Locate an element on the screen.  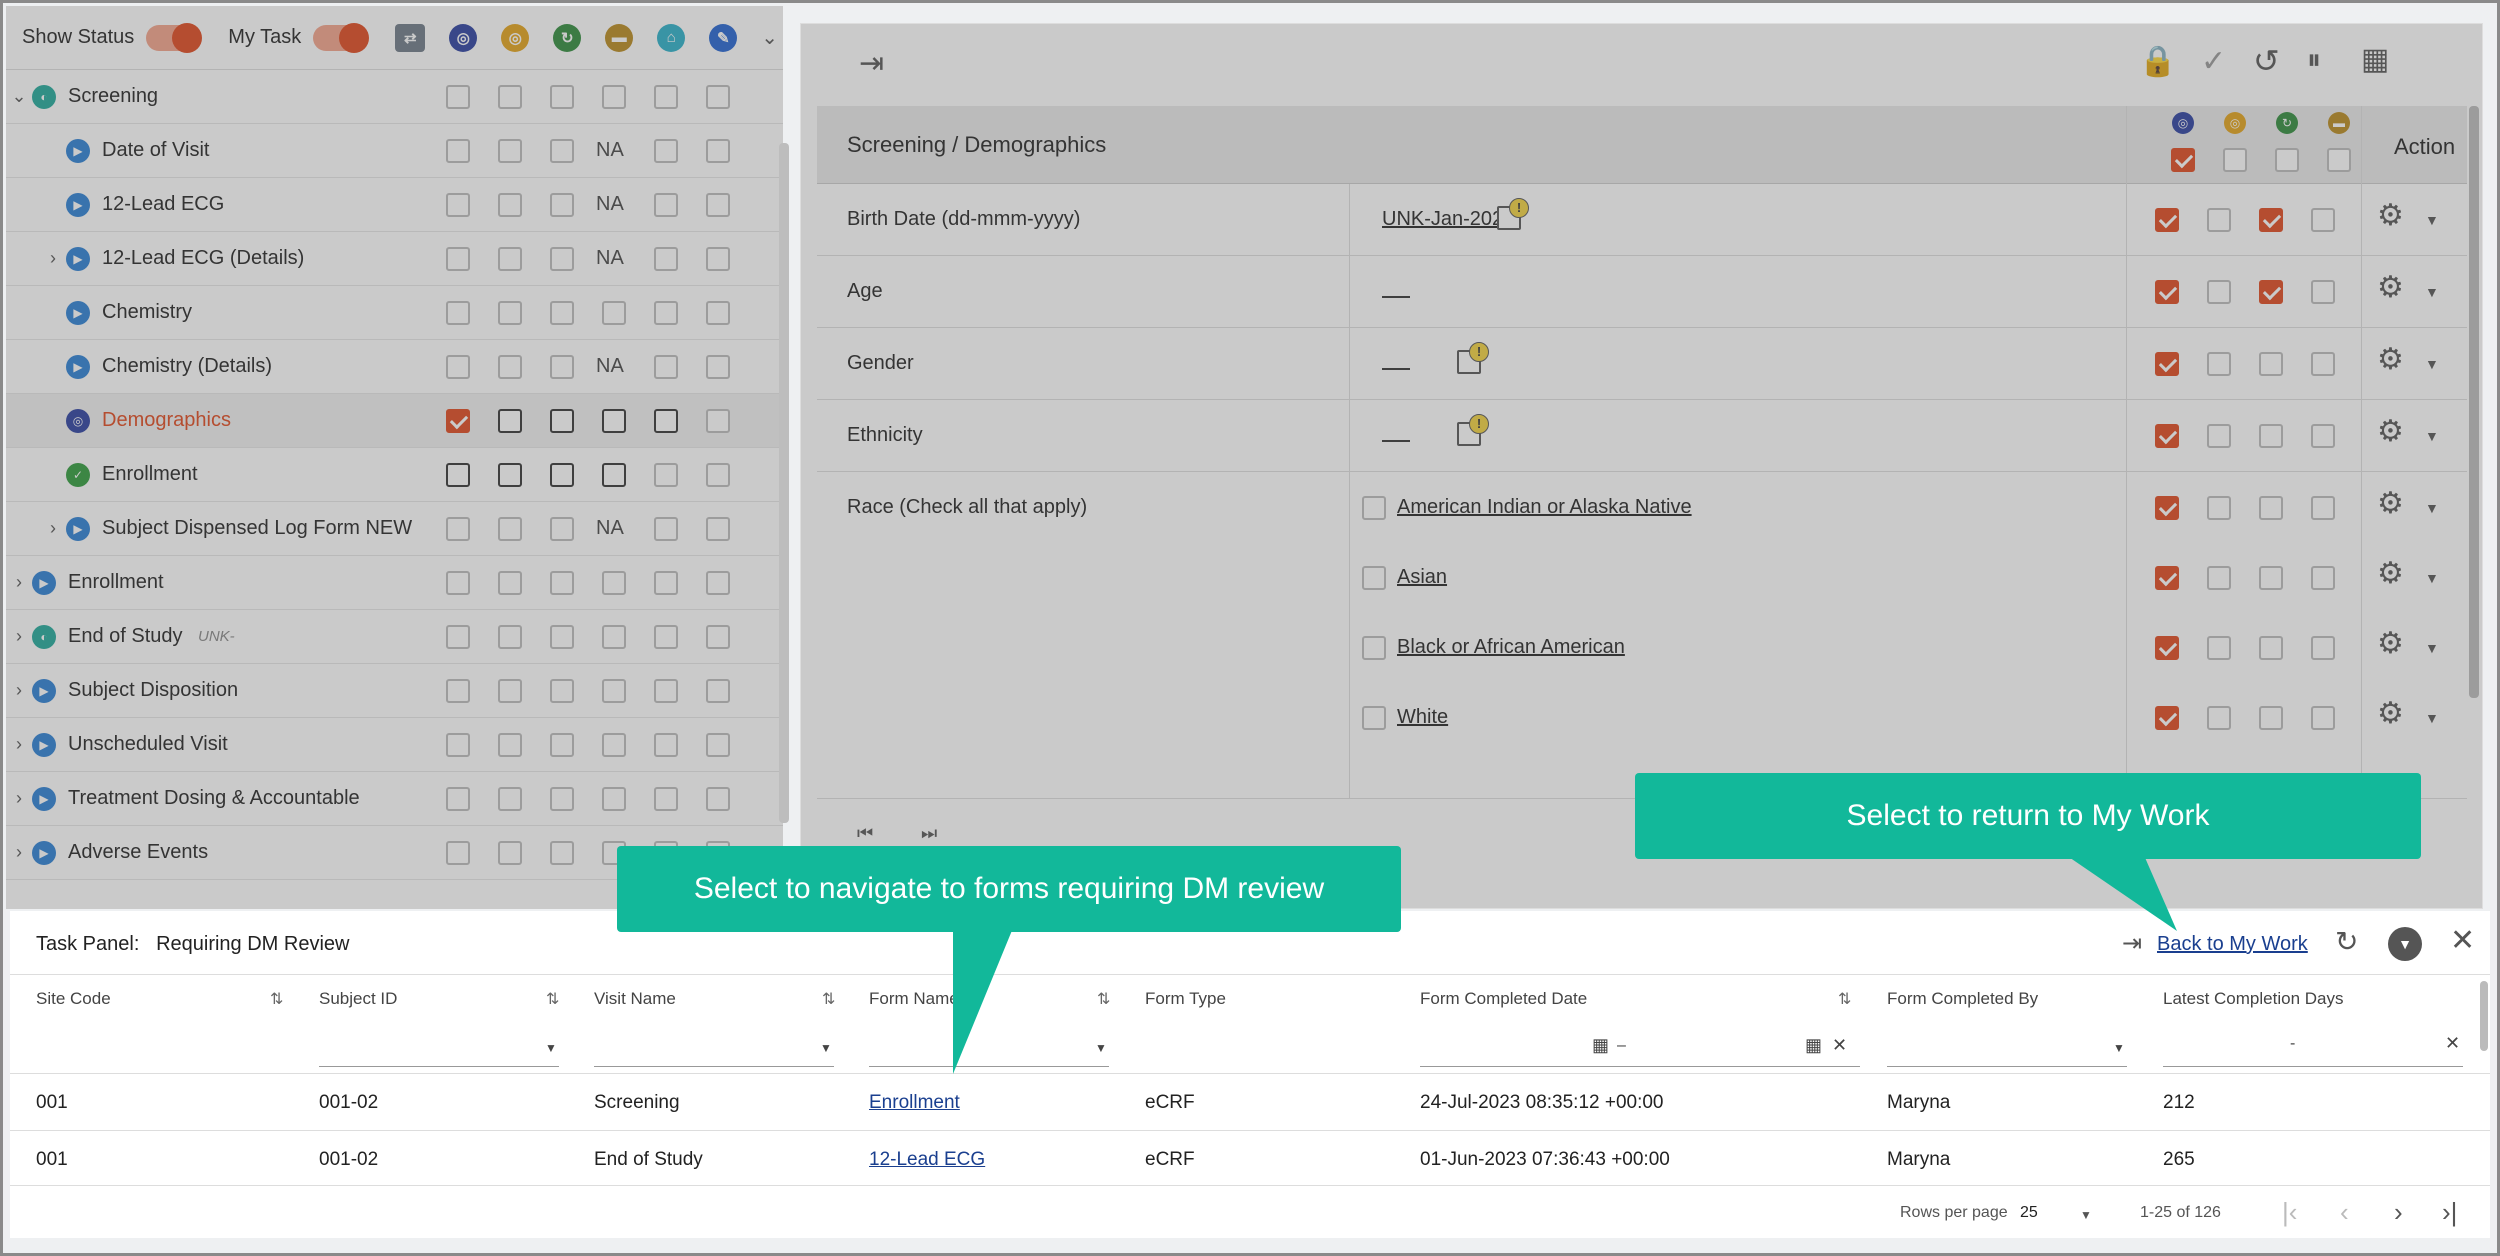
tree-item-12-lead-ecg-details: › ▶ 12-Lead ECG (Details) NA is located at coordinates (394, 259).